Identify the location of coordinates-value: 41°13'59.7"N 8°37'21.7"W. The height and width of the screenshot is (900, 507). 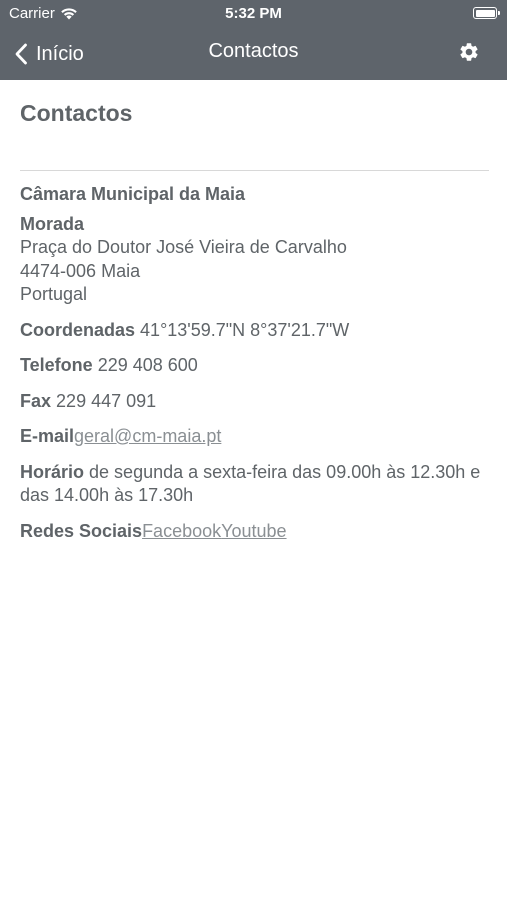
(245, 329).